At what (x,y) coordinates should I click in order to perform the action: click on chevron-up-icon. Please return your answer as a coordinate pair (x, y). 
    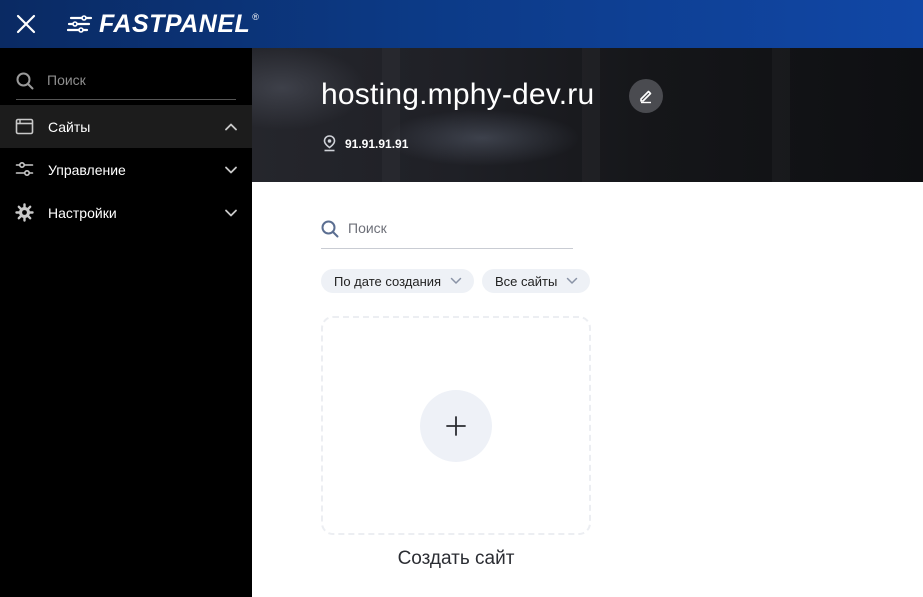
    Looking at the image, I should click on (231, 127).